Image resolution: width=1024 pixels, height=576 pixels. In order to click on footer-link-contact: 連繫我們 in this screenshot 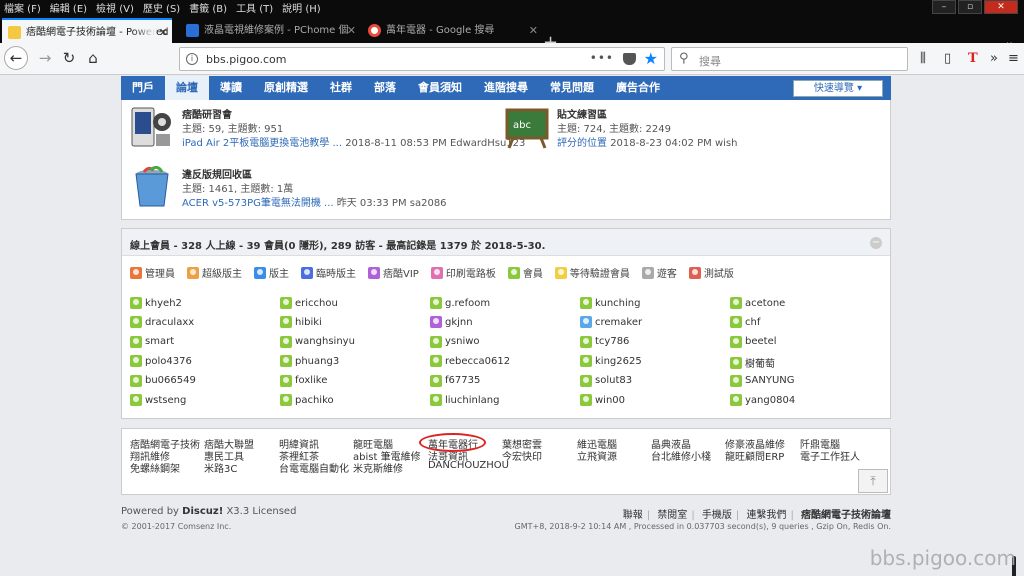, I will do `click(766, 515)`.